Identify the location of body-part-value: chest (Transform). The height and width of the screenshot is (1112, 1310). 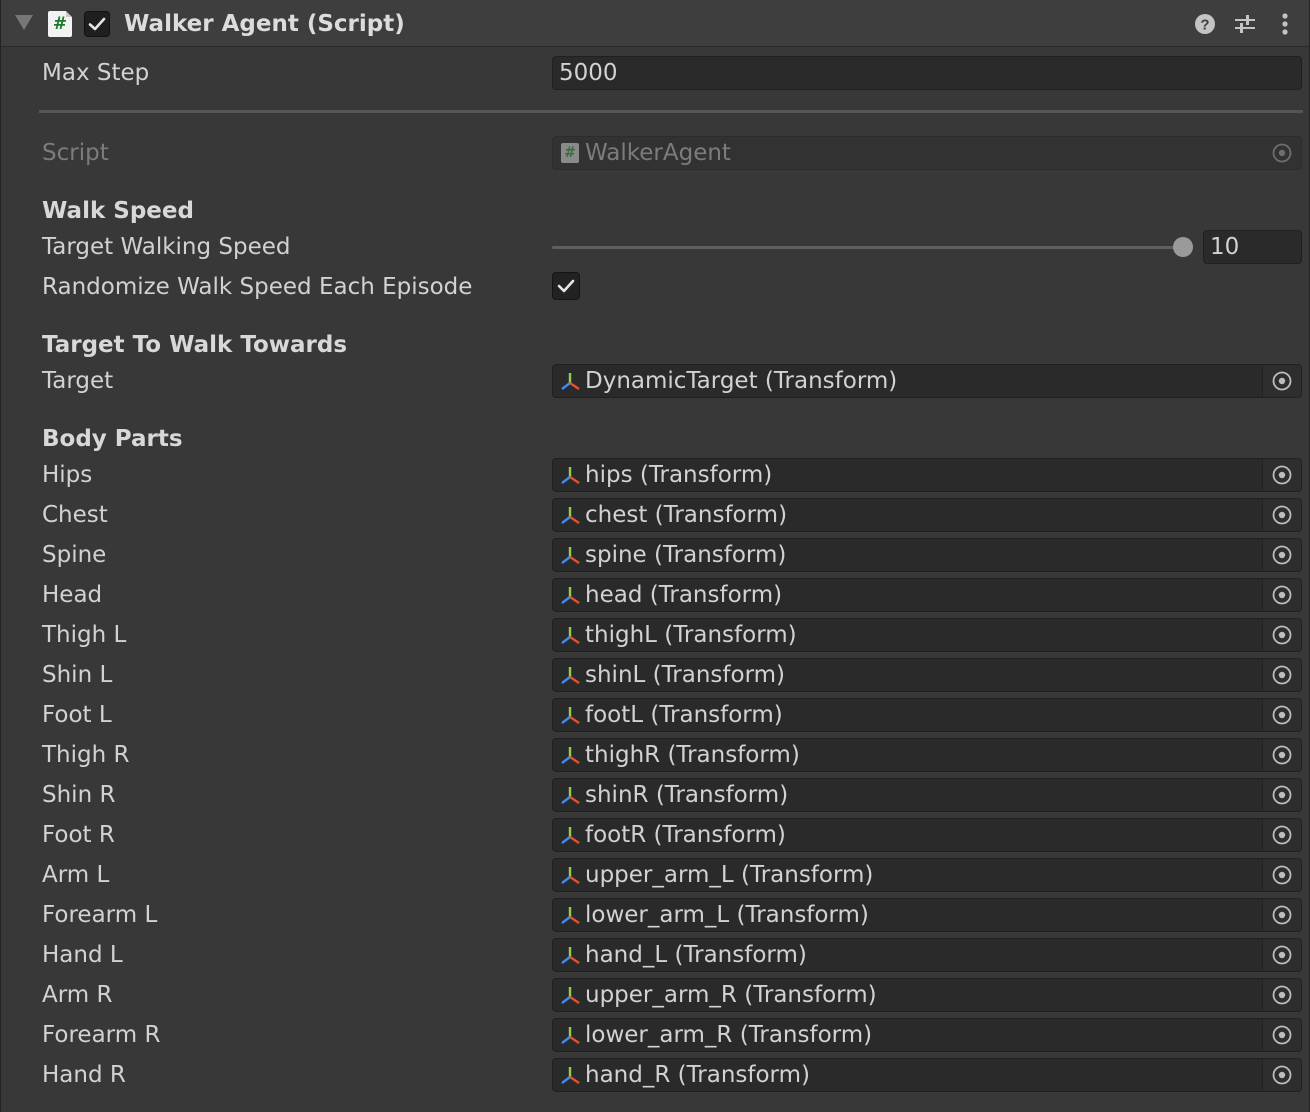
(686, 515).